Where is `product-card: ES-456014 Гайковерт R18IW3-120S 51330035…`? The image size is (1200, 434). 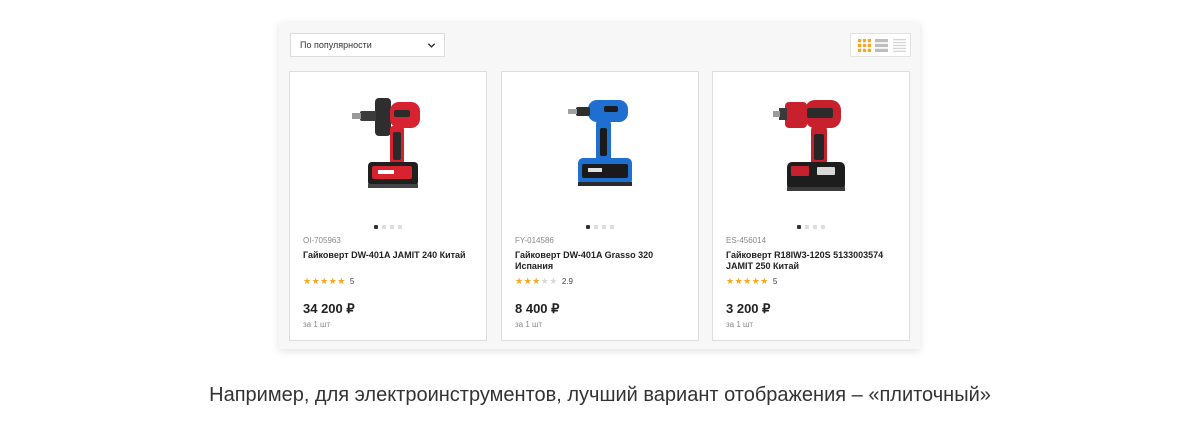 product-card: ES-456014 Гайковерт R18IW3-120S 51330035… is located at coordinates (811, 206).